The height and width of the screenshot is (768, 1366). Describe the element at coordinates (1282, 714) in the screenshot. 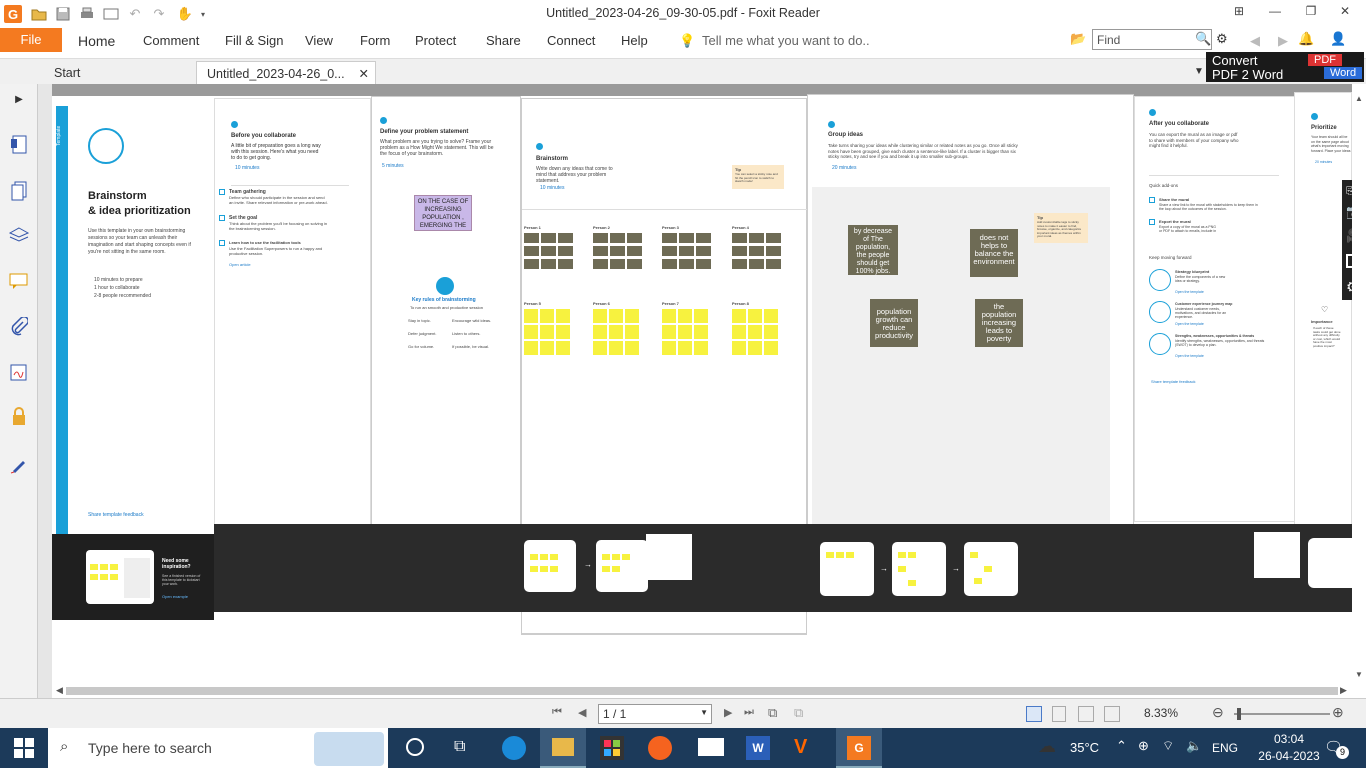

I see `zoom-slider` at that location.